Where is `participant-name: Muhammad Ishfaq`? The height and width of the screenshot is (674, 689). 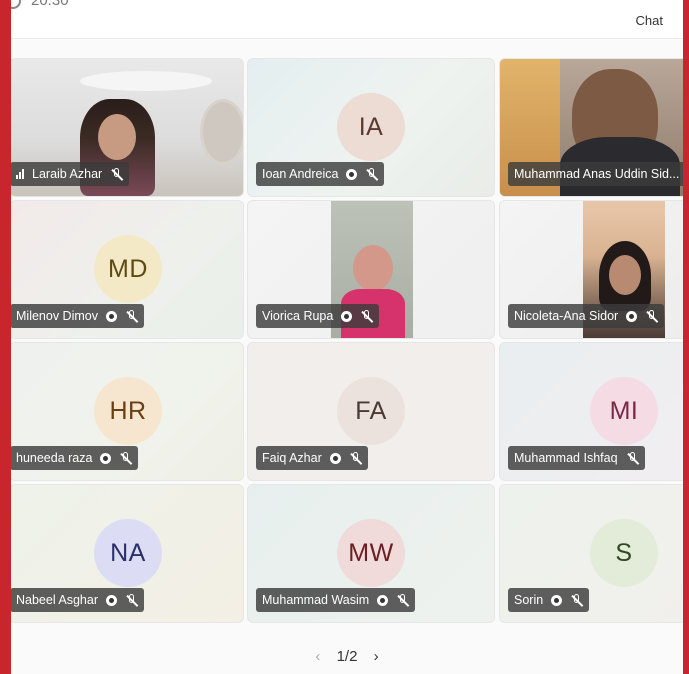 participant-name: Muhammad Ishfaq is located at coordinates (566, 458).